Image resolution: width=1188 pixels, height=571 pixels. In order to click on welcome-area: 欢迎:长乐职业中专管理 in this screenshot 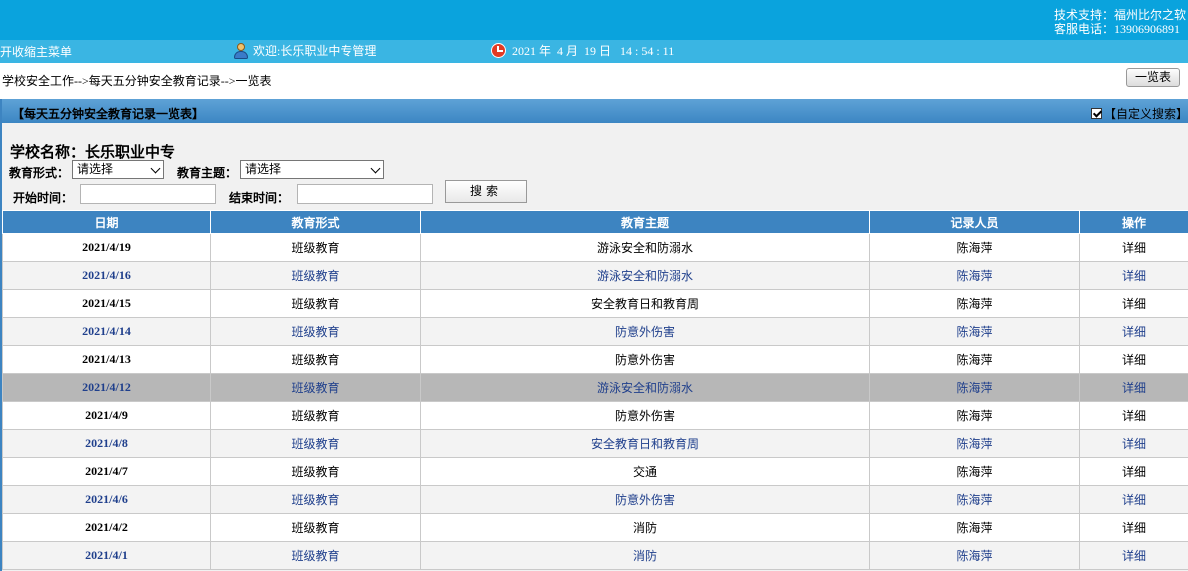, I will do `click(304, 50)`.